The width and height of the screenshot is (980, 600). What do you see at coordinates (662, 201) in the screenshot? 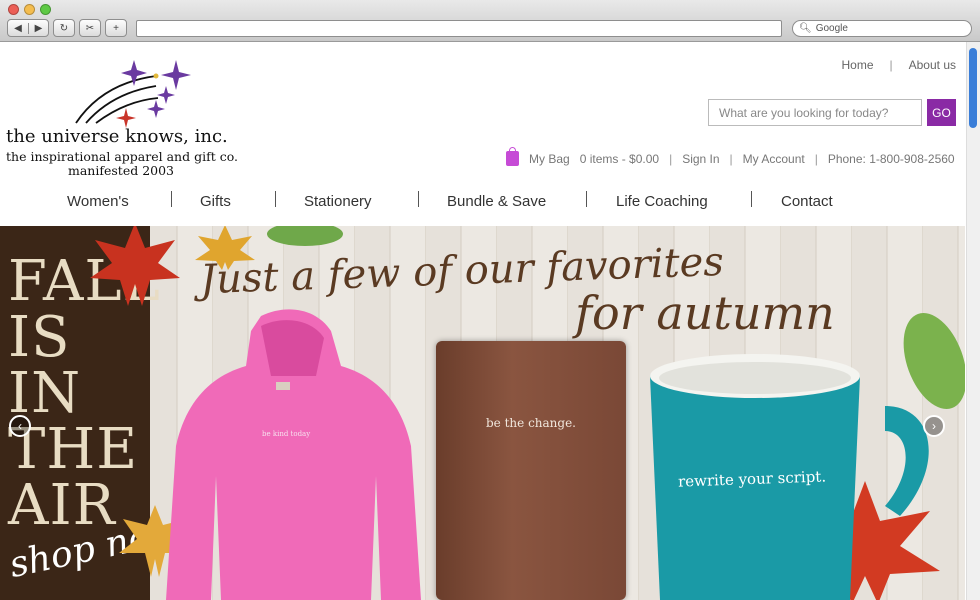
I see `nav-item-life-coaching: Life Coaching` at bounding box center [662, 201].